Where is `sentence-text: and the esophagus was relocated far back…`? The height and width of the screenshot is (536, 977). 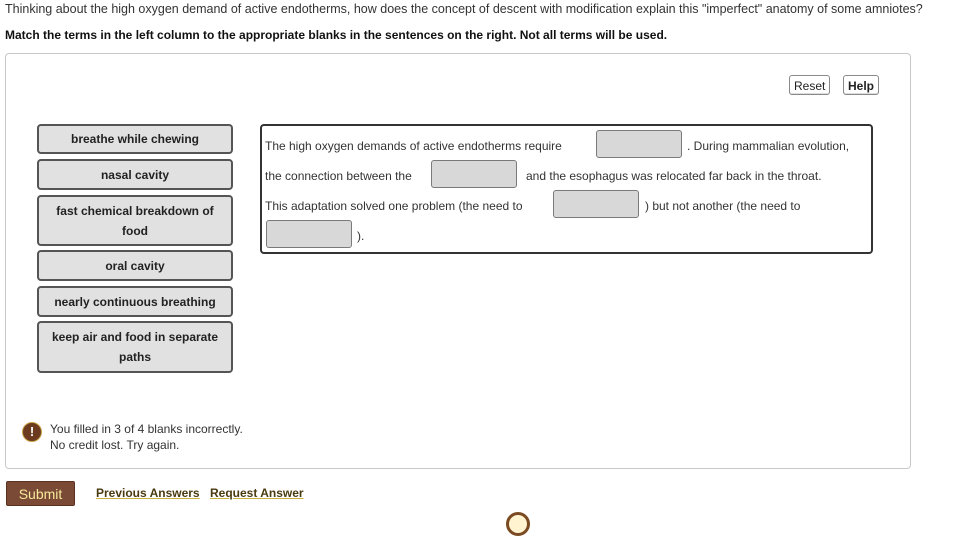 sentence-text: and the esophagus was relocated far back… is located at coordinates (674, 176).